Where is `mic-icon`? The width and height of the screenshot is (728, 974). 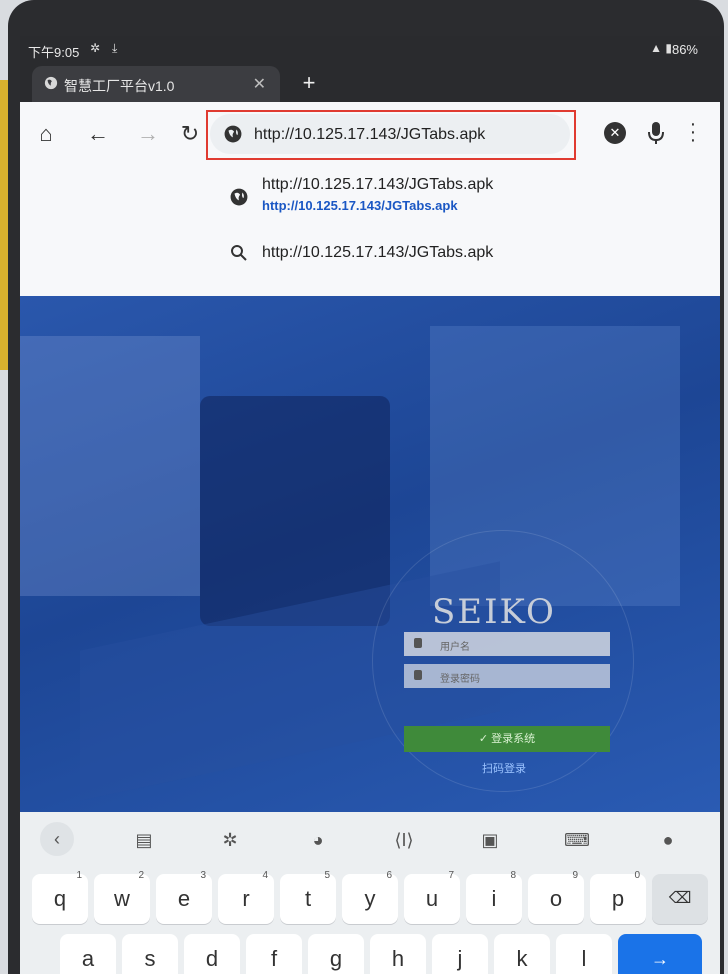
mic-icon is located at coordinates (656, 133).